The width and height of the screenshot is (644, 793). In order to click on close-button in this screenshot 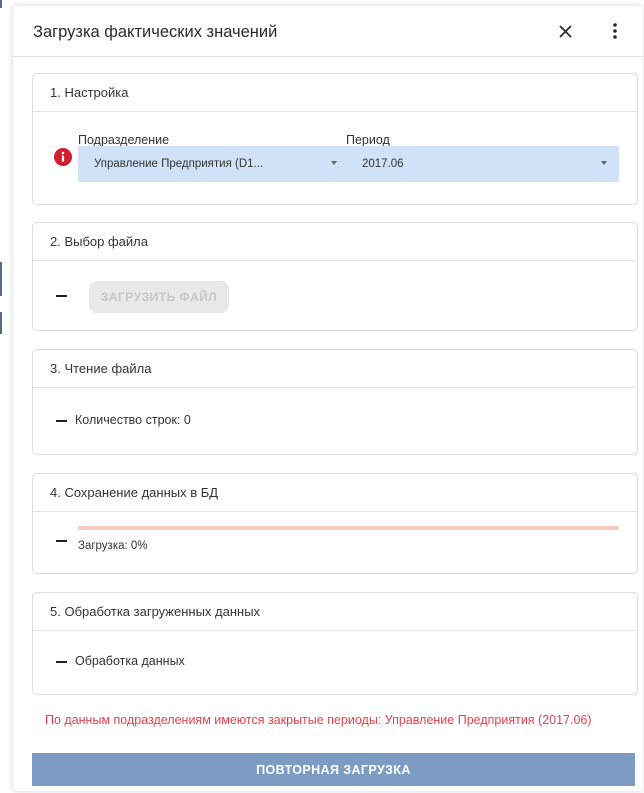, I will do `click(565, 31)`.